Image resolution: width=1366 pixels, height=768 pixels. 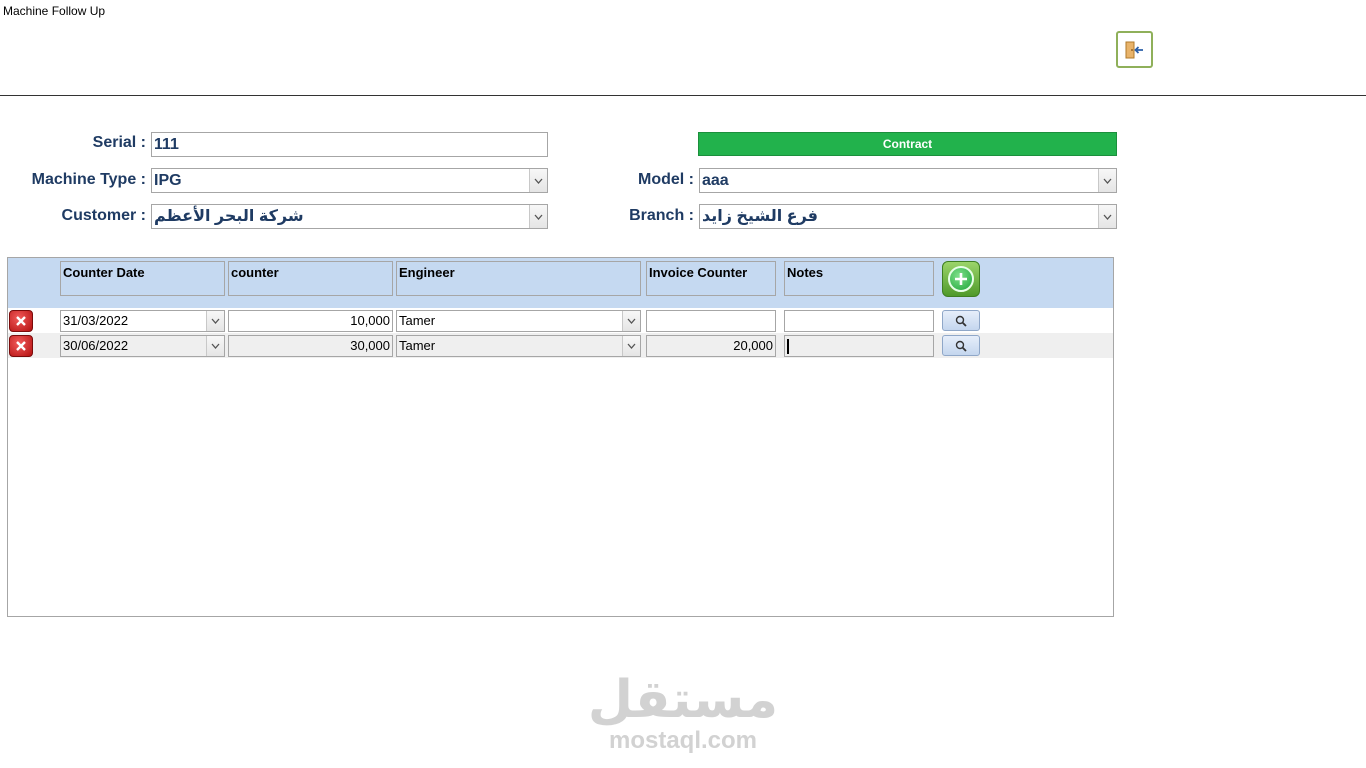 I want to click on watermark-arabic: مستقل, so click(x=683, y=700).